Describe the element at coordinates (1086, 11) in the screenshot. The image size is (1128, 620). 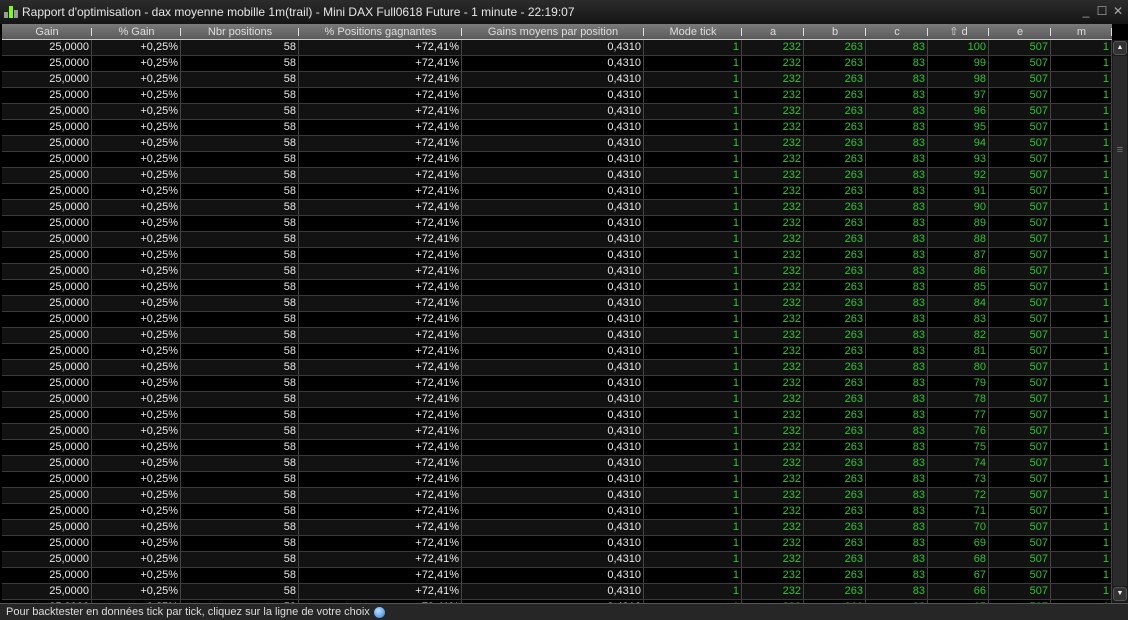
I see `minimize-button: _` at that location.